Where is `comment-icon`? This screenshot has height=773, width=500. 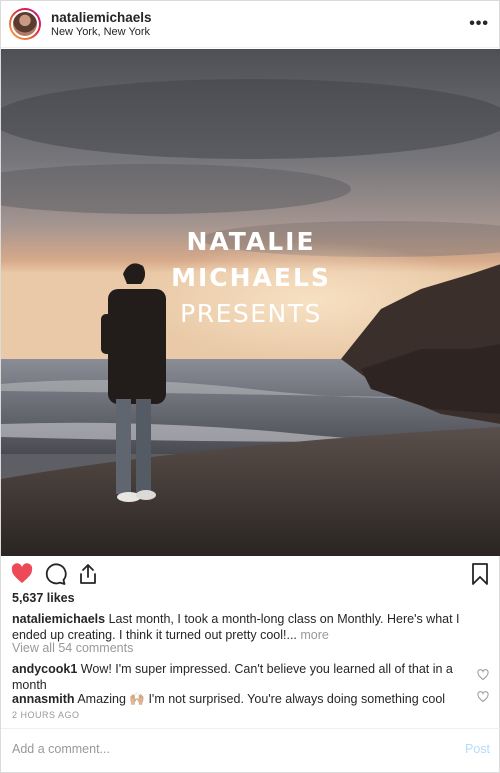 comment-icon is located at coordinates (55, 574).